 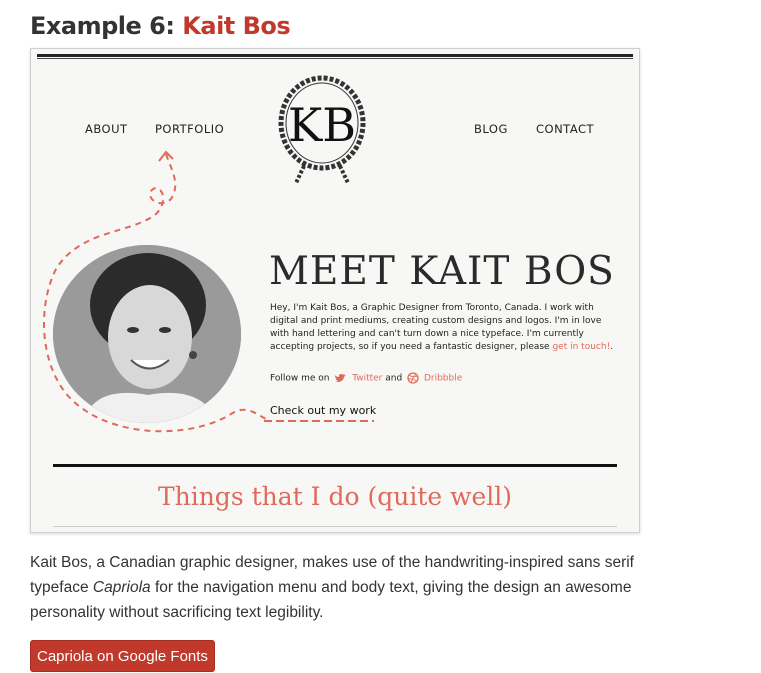 I want to click on dribbble-link: Dribbble, so click(x=443, y=379).